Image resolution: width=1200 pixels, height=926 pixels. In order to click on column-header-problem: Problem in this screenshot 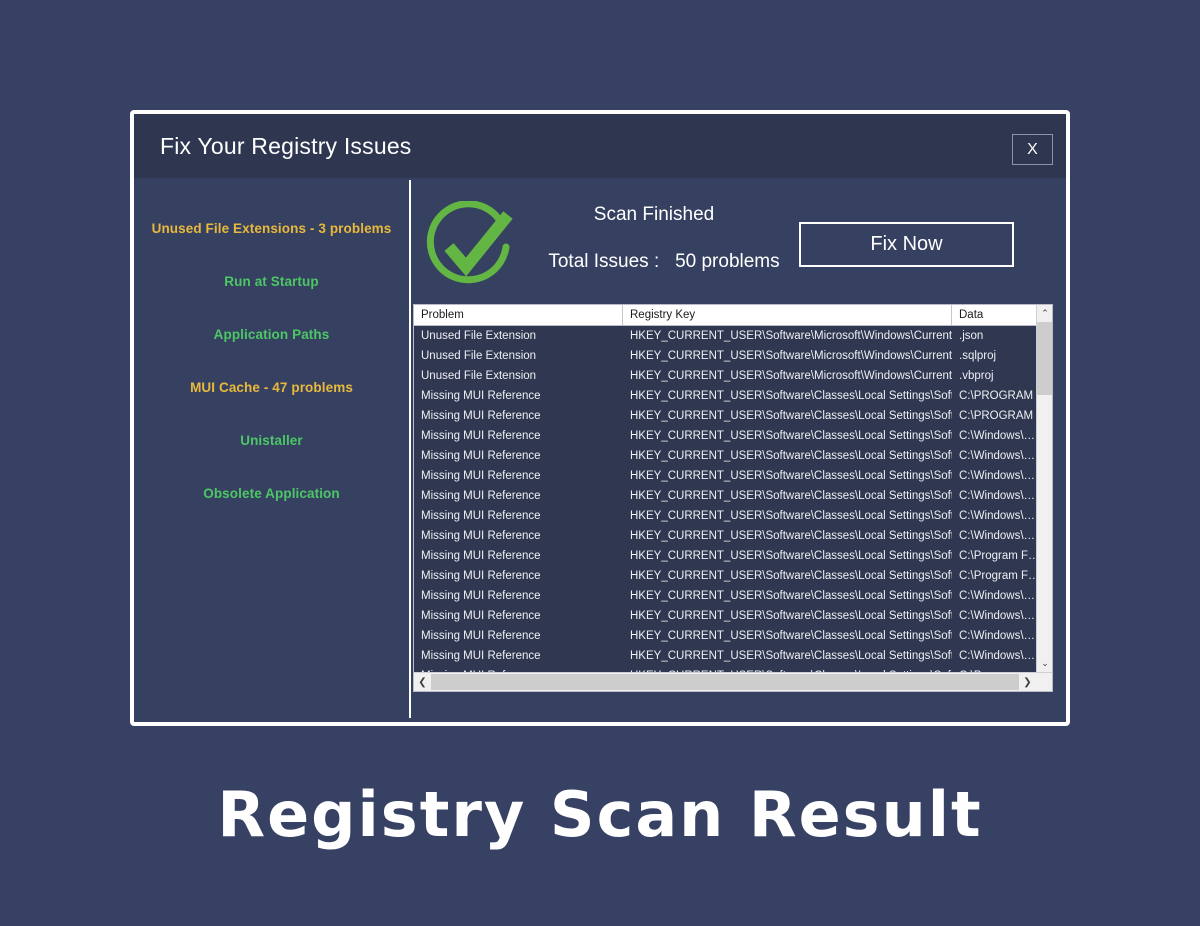, I will do `click(518, 315)`.